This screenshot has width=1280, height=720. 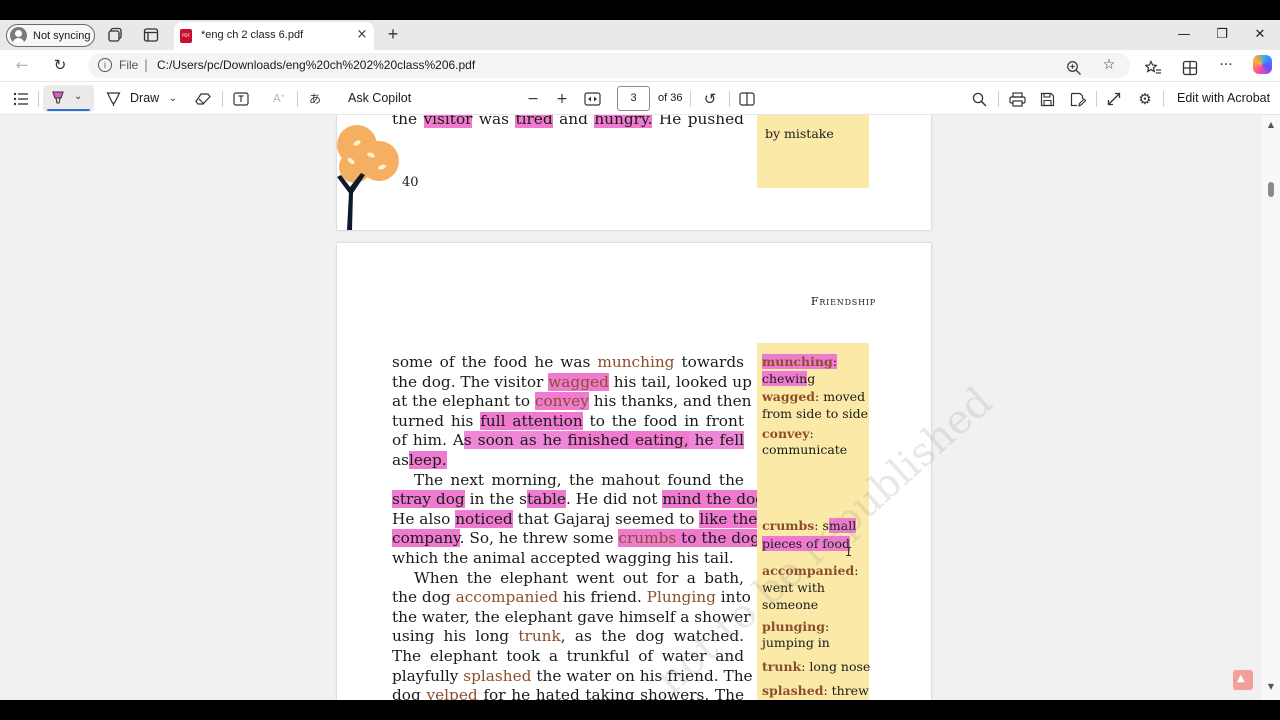 What do you see at coordinates (1243, 680) in the screenshot?
I see `acrobat-icon` at bounding box center [1243, 680].